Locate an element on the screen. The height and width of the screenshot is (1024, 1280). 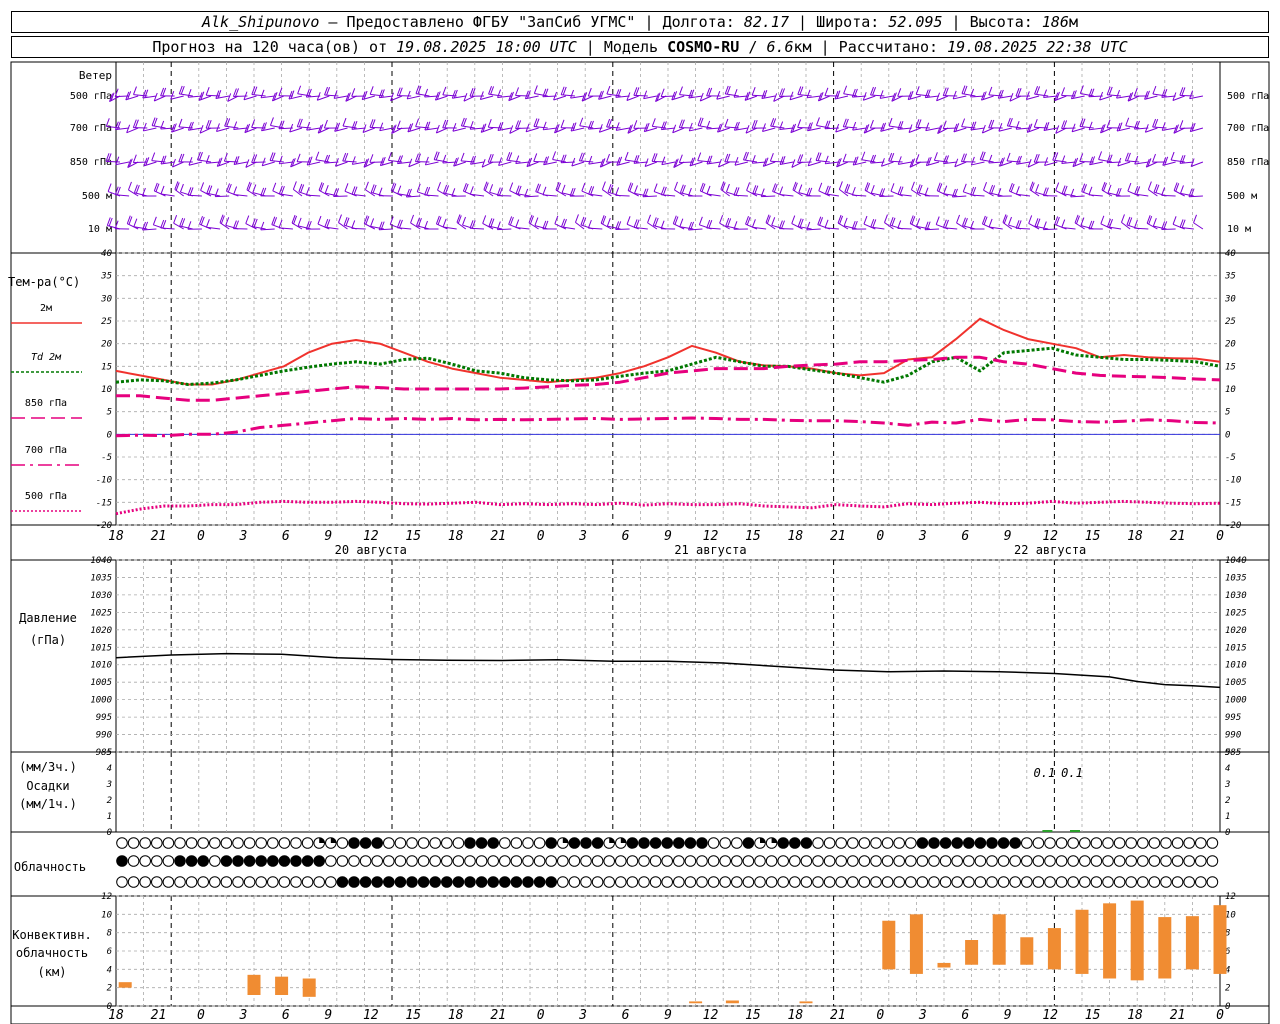
temp-time-tick: 18 is located at coordinates (1135, 536).